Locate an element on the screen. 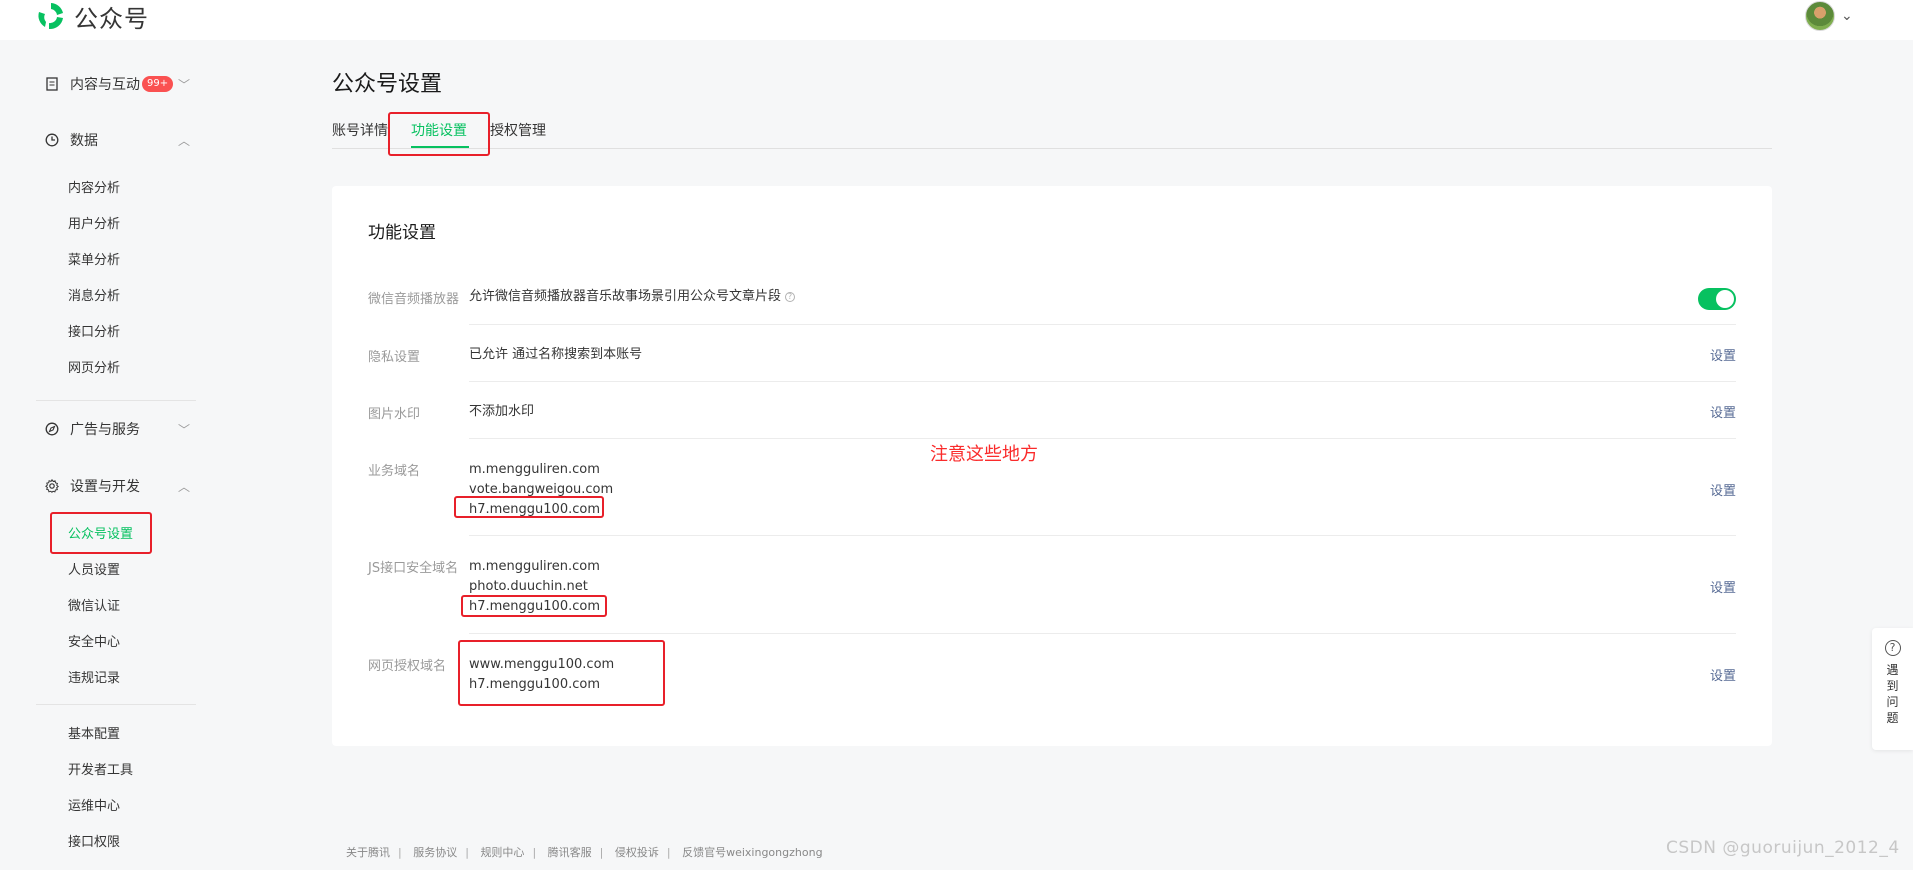  nav-label: 广告与服务 is located at coordinates (105, 430).